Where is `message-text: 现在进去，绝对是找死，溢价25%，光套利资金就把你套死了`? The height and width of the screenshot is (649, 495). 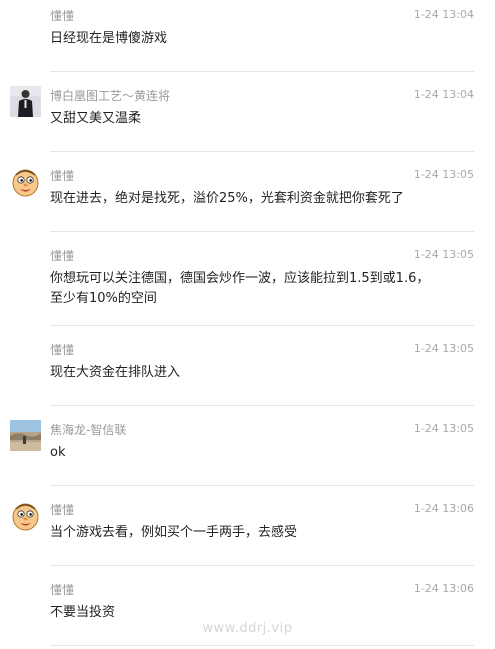 message-text: 现在进去，绝对是找死，溢价25%，光套利资金就把你套死了 is located at coordinates (227, 198).